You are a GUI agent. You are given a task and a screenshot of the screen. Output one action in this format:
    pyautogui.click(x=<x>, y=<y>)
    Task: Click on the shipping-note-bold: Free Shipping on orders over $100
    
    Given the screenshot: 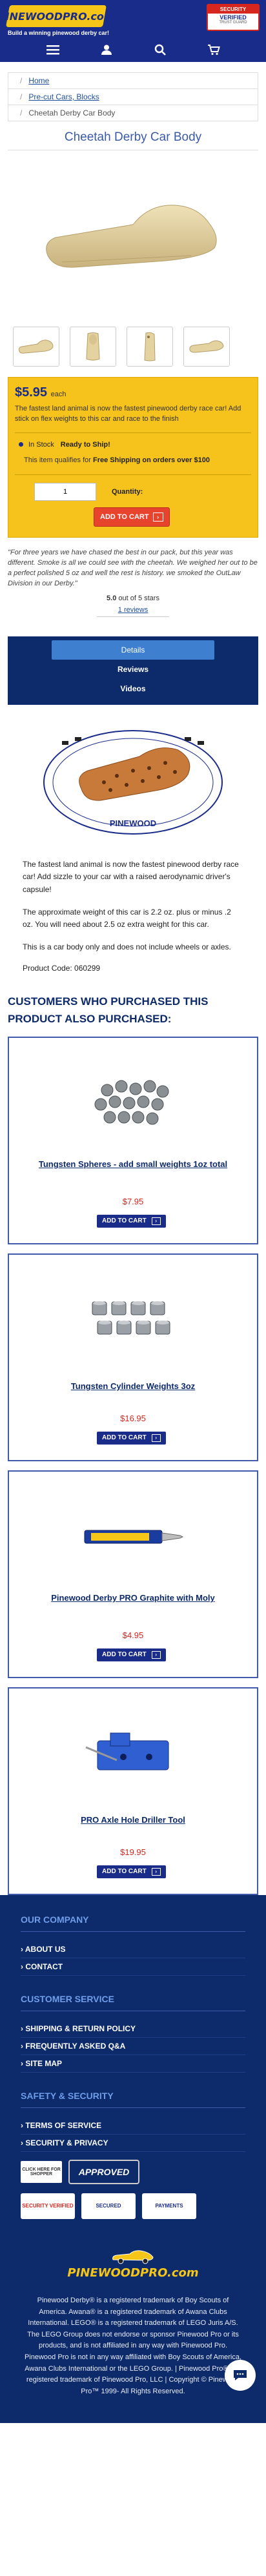 What is the action you would take?
    pyautogui.click(x=151, y=460)
    